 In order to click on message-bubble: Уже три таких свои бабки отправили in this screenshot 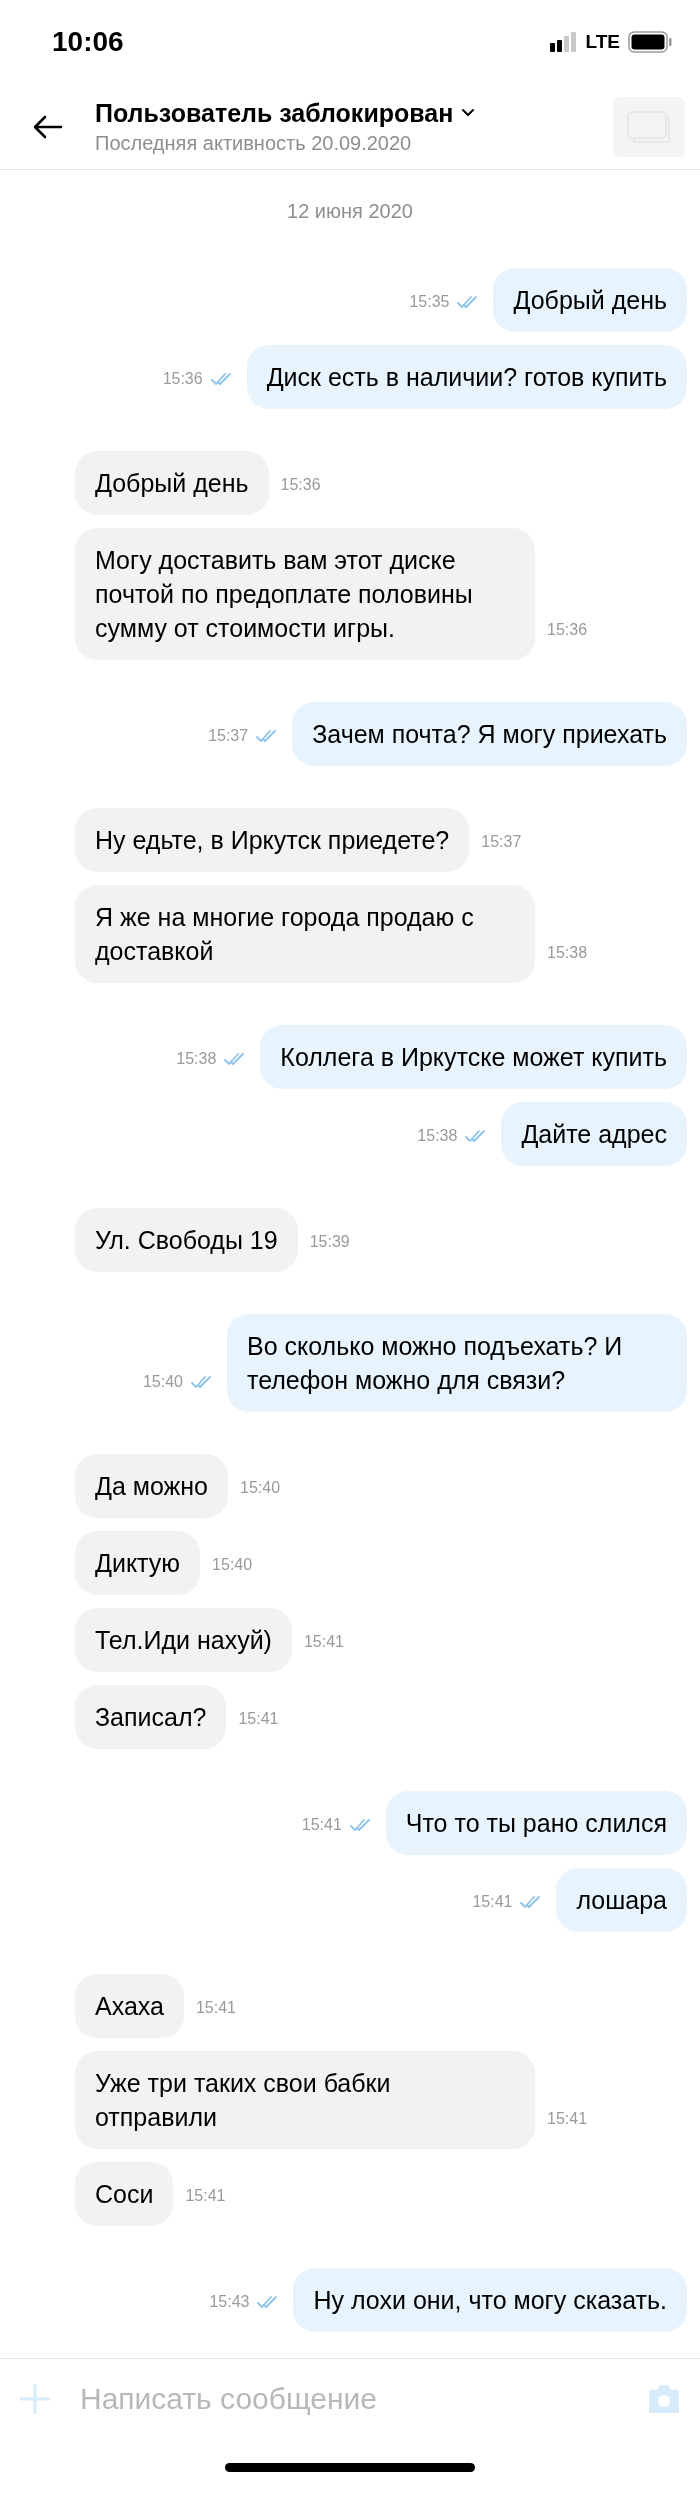, I will do `click(305, 2100)`.